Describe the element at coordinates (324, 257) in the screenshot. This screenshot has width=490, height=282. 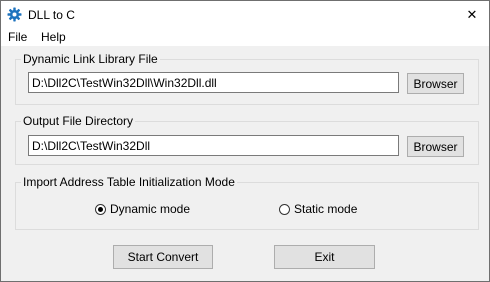
I see `exit-button: Exit` at that location.